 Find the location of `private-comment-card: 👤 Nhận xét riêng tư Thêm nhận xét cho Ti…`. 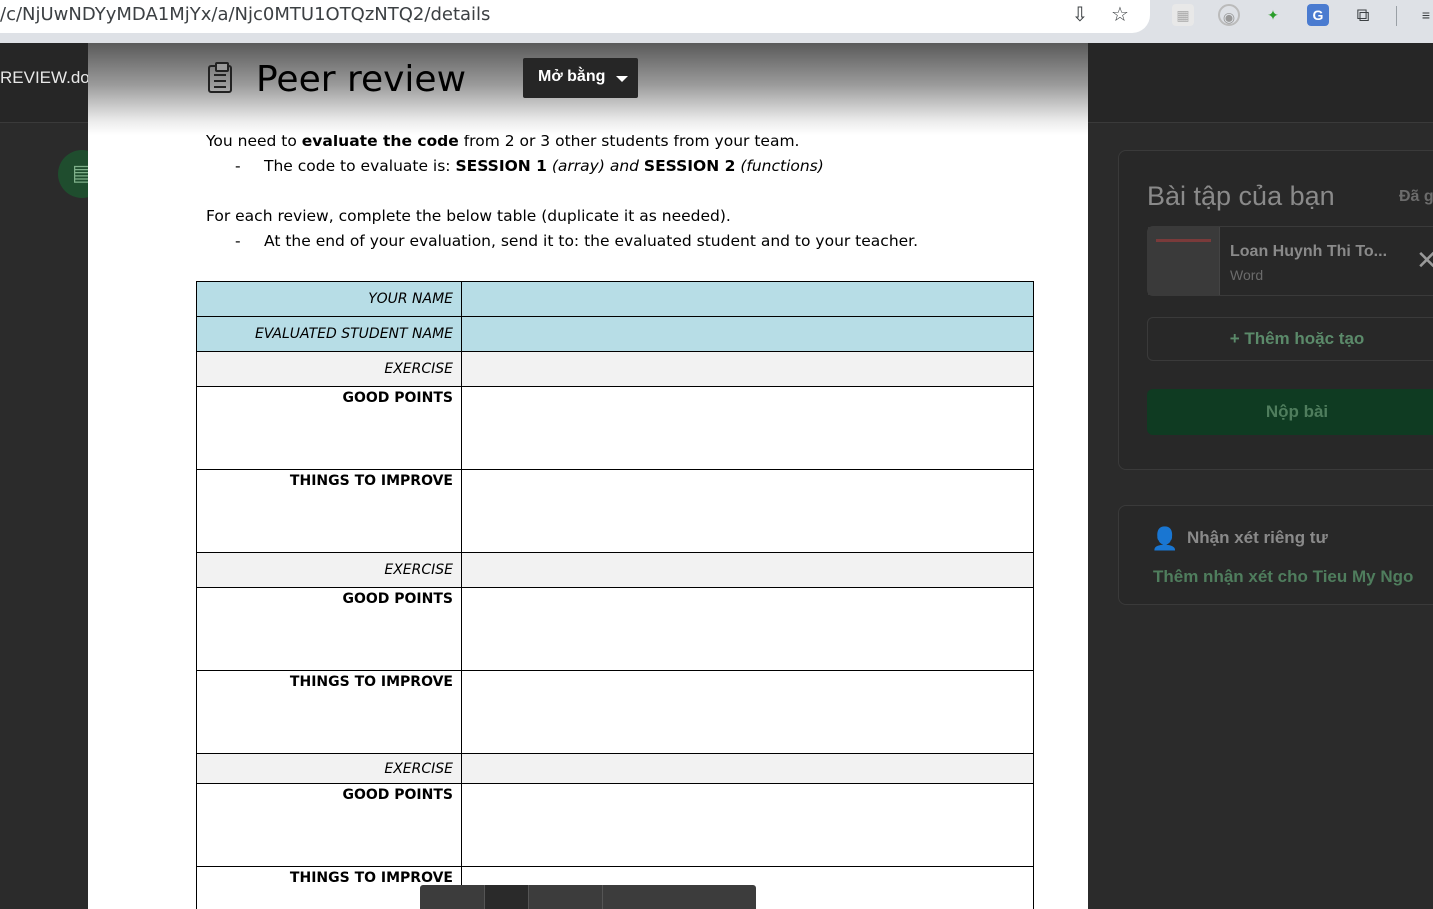

private-comment-card: 👤 Nhận xét riêng tư Thêm nhận xét cho Ti… is located at coordinates (1275, 555).